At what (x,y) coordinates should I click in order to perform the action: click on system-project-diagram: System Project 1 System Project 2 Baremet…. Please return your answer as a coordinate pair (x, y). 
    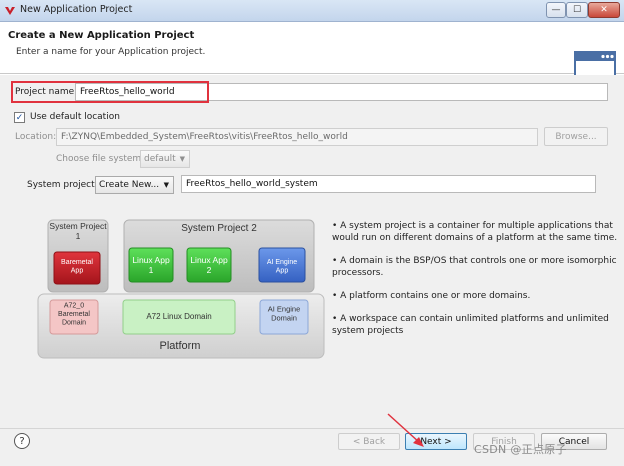
    Looking at the image, I should click on (181, 289).